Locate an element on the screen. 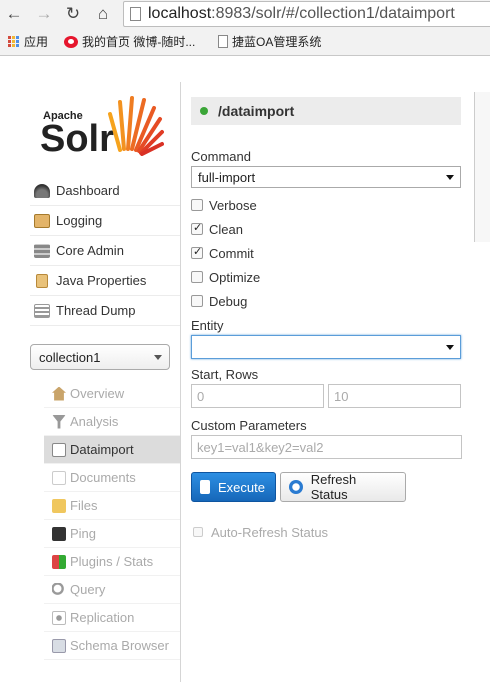 The image size is (490, 682). clean-option: Clean is located at coordinates (217, 229).